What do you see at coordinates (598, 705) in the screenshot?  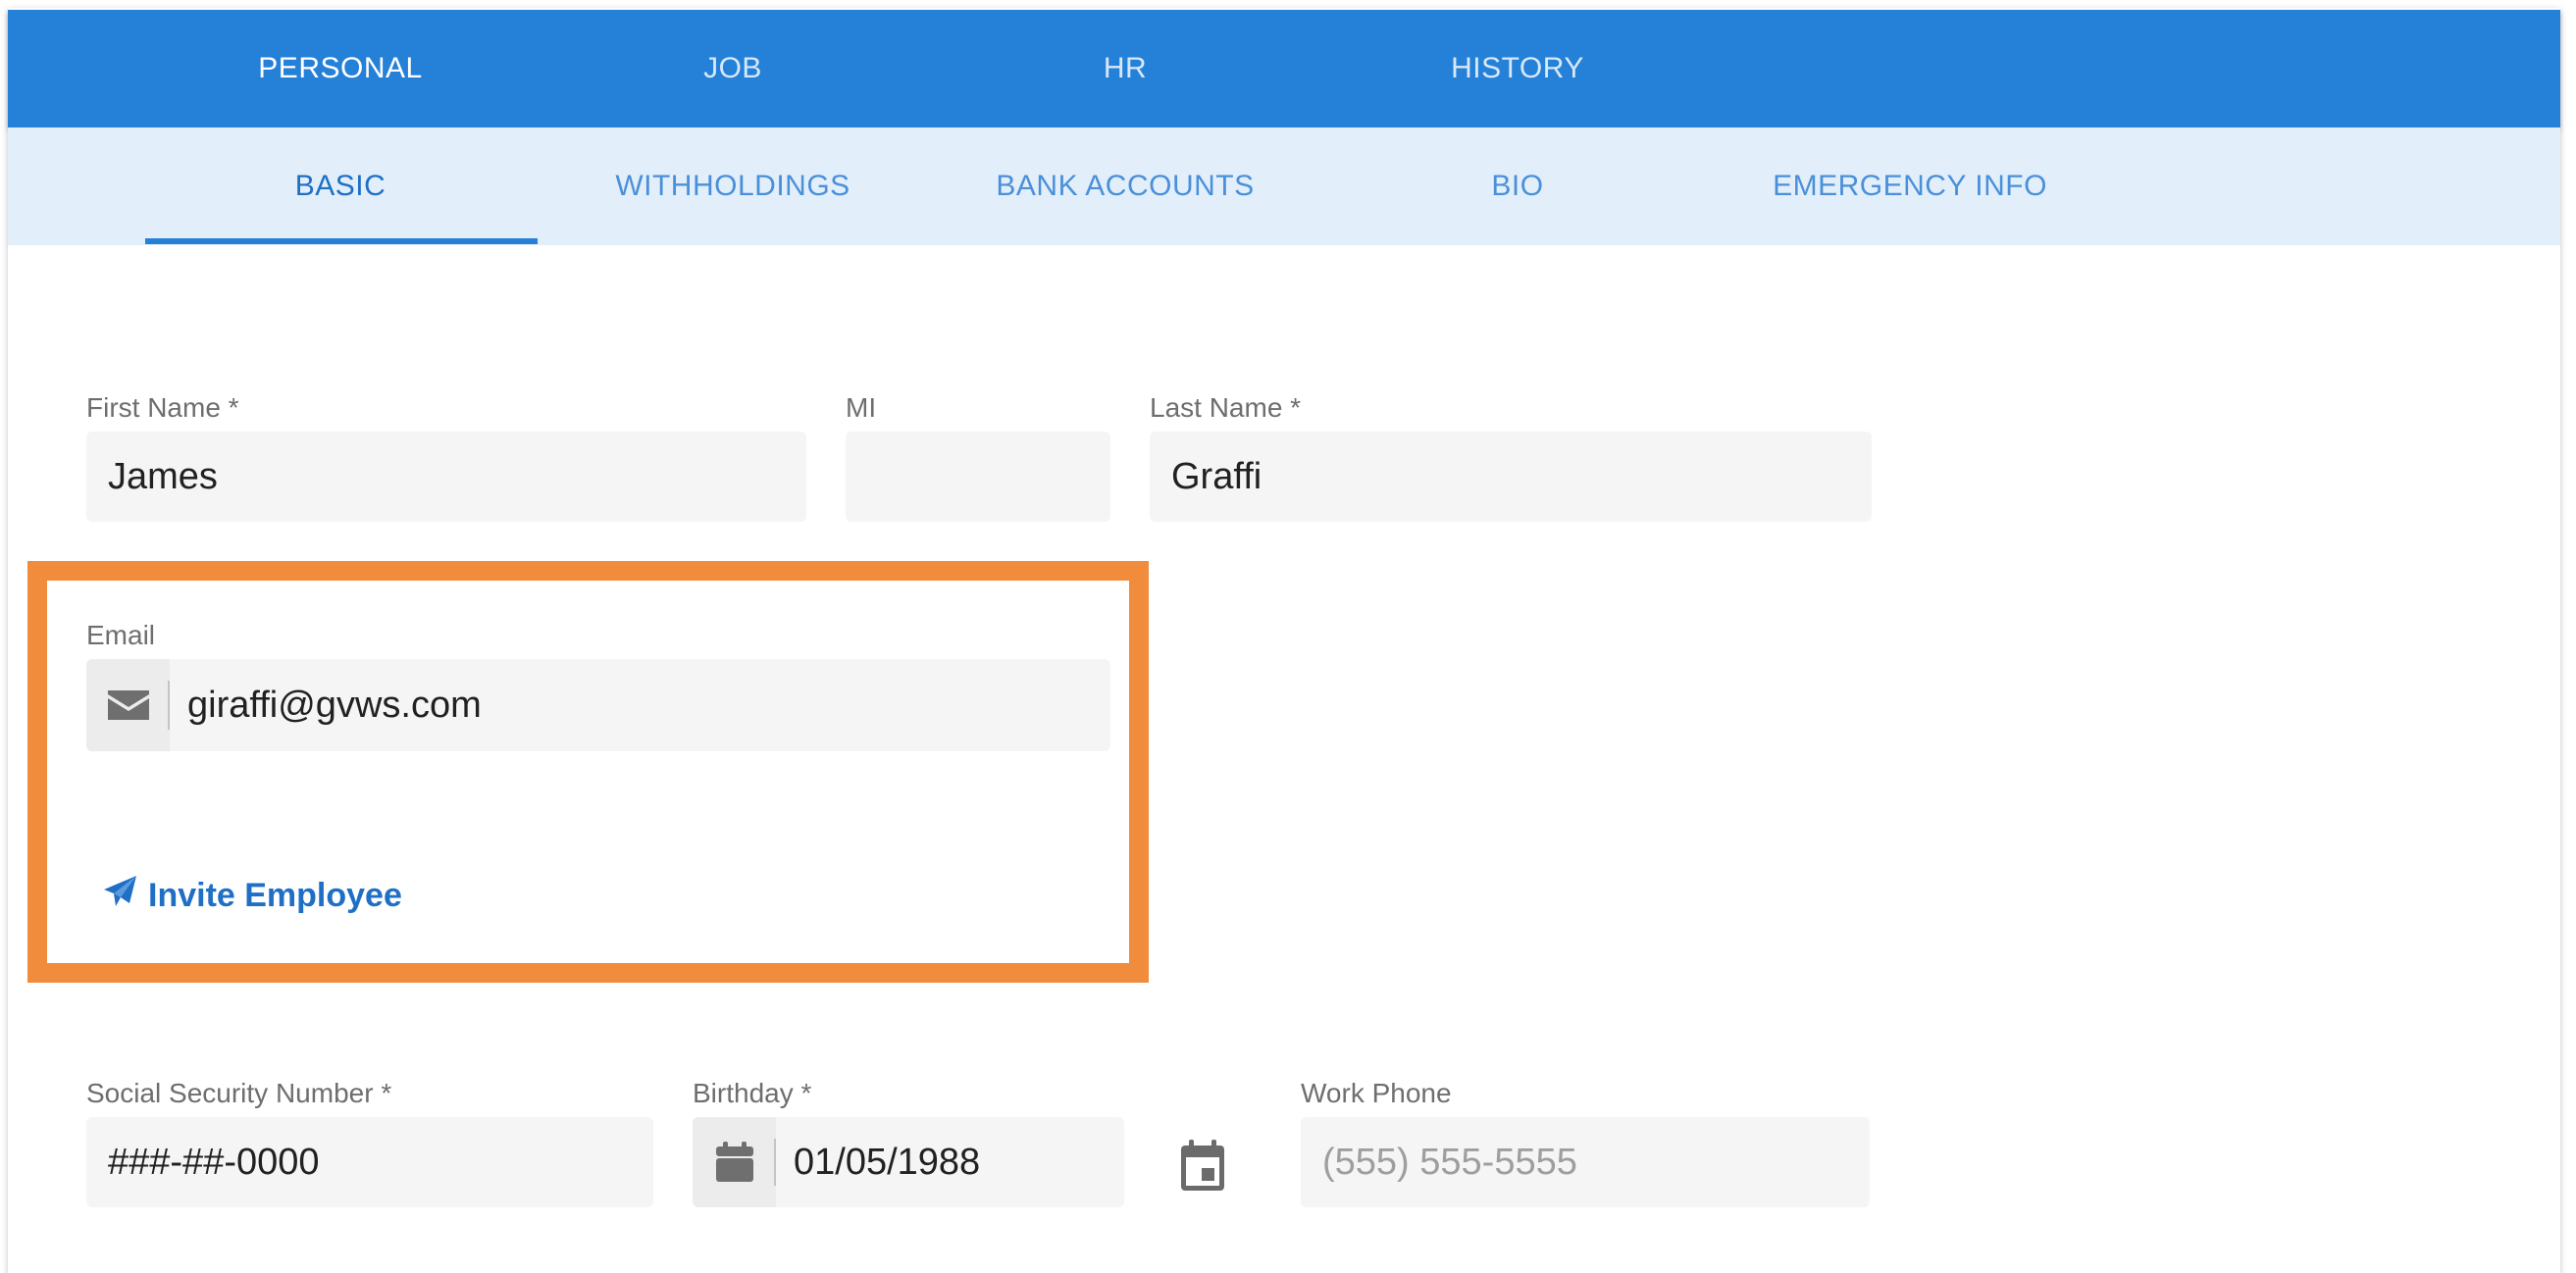 I see `email-field: giraffi@gvws.com` at bounding box center [598, 705].